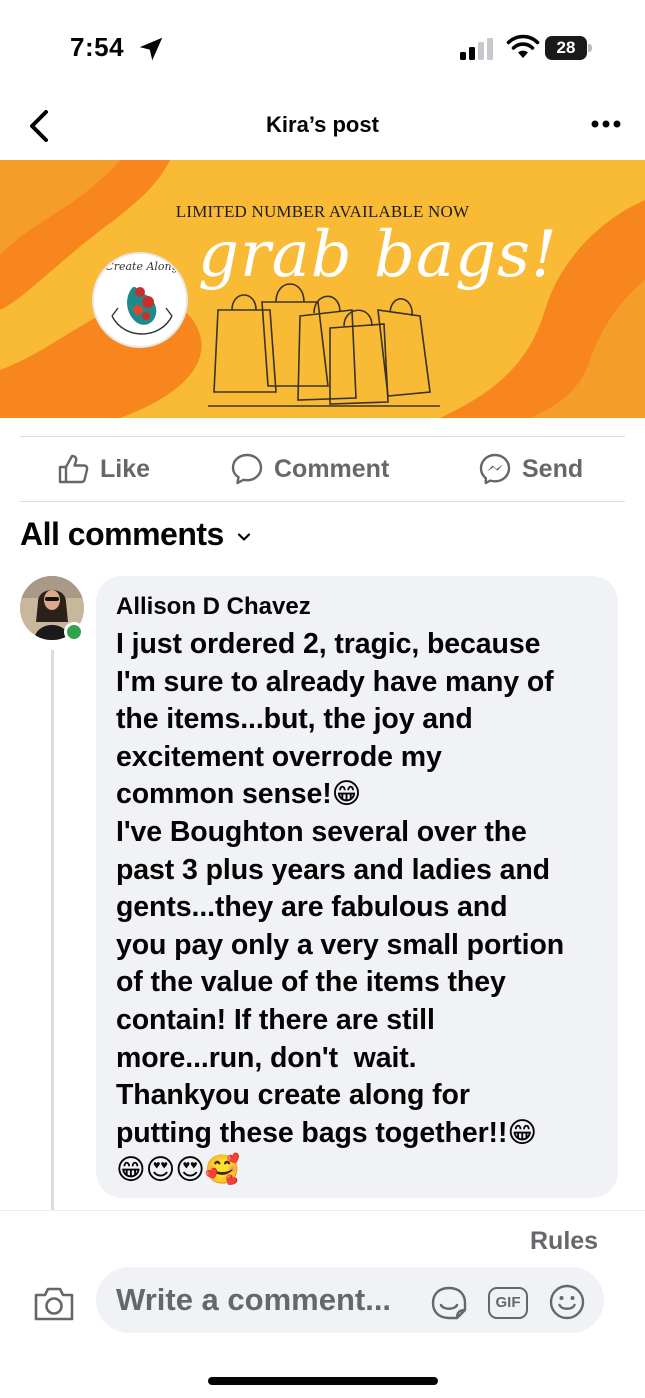 The height and width of the screenshot is (1398, 645). Describe the element at coordinates (322, 48) in the screenshot. I see `status-bar: 7:54 28` at that location.